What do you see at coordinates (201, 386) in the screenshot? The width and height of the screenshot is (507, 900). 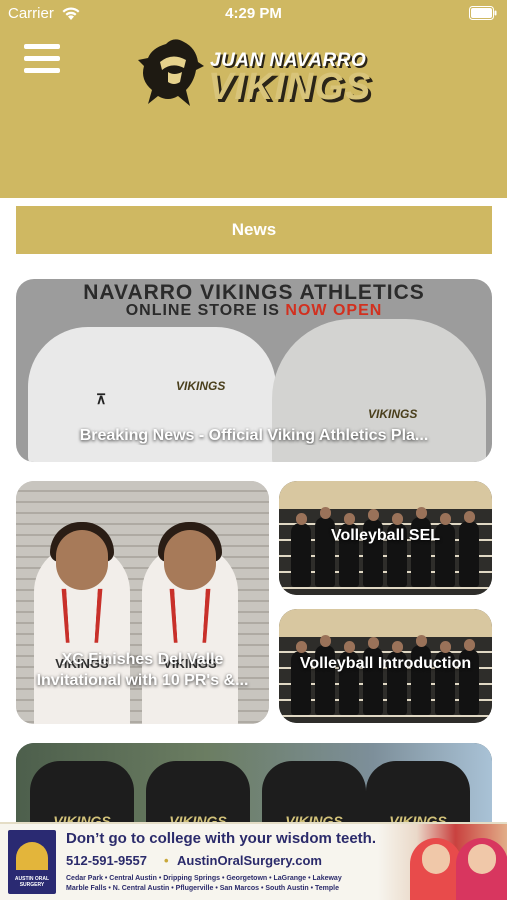 I see `shirt-logo-left: VIKINGS` at bounding box center [201, 386].